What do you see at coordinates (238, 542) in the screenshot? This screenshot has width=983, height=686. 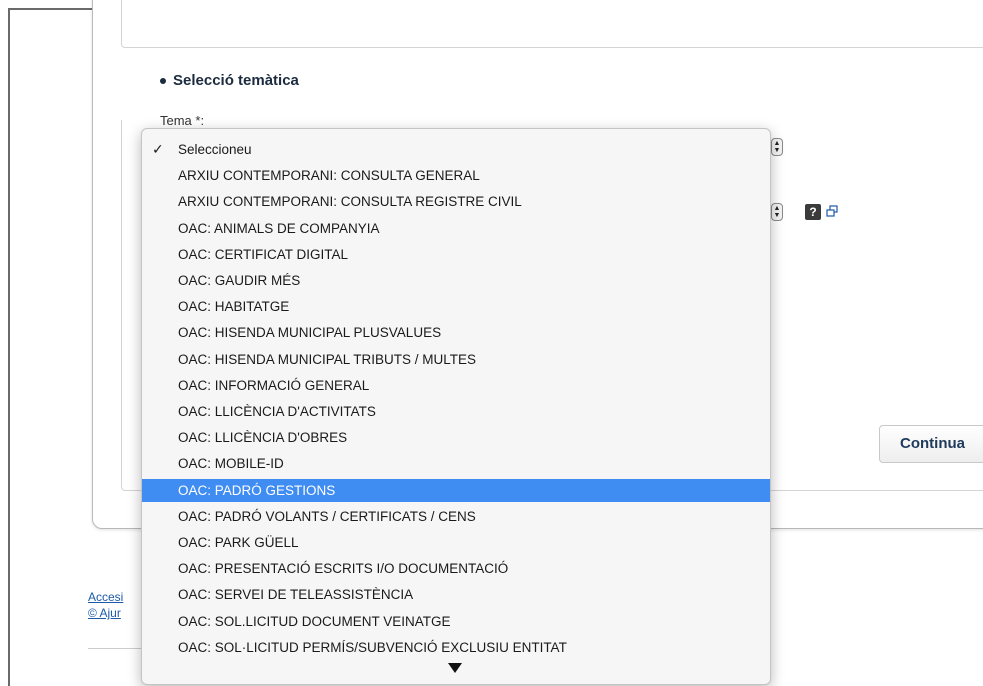 I see `dropdown-option-label: OAC: PARK GÜELL` at bounding box center [238, 542].